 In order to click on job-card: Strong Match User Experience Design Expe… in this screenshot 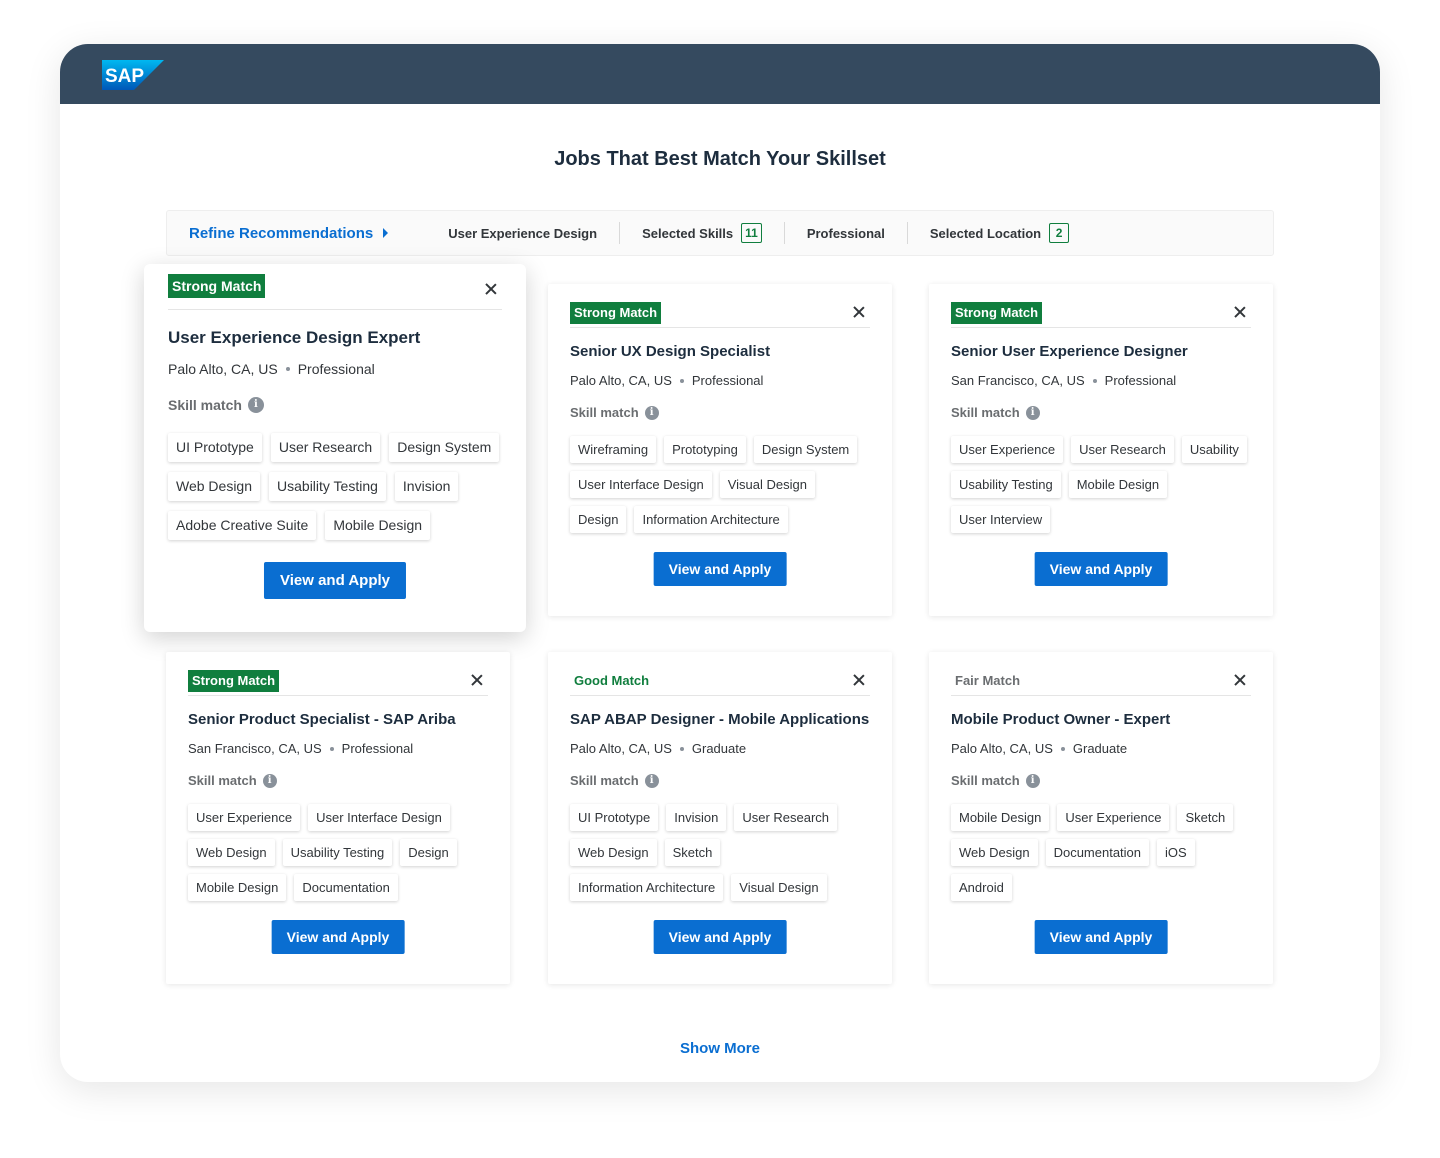, I will do `click(335, 448)`.